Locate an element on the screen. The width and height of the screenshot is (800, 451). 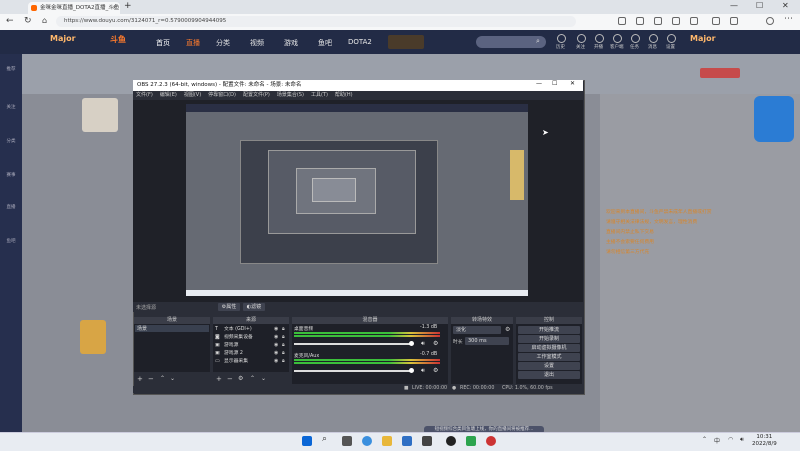
sidebar-item-live: 直播 is located at coordinates (11, 207).